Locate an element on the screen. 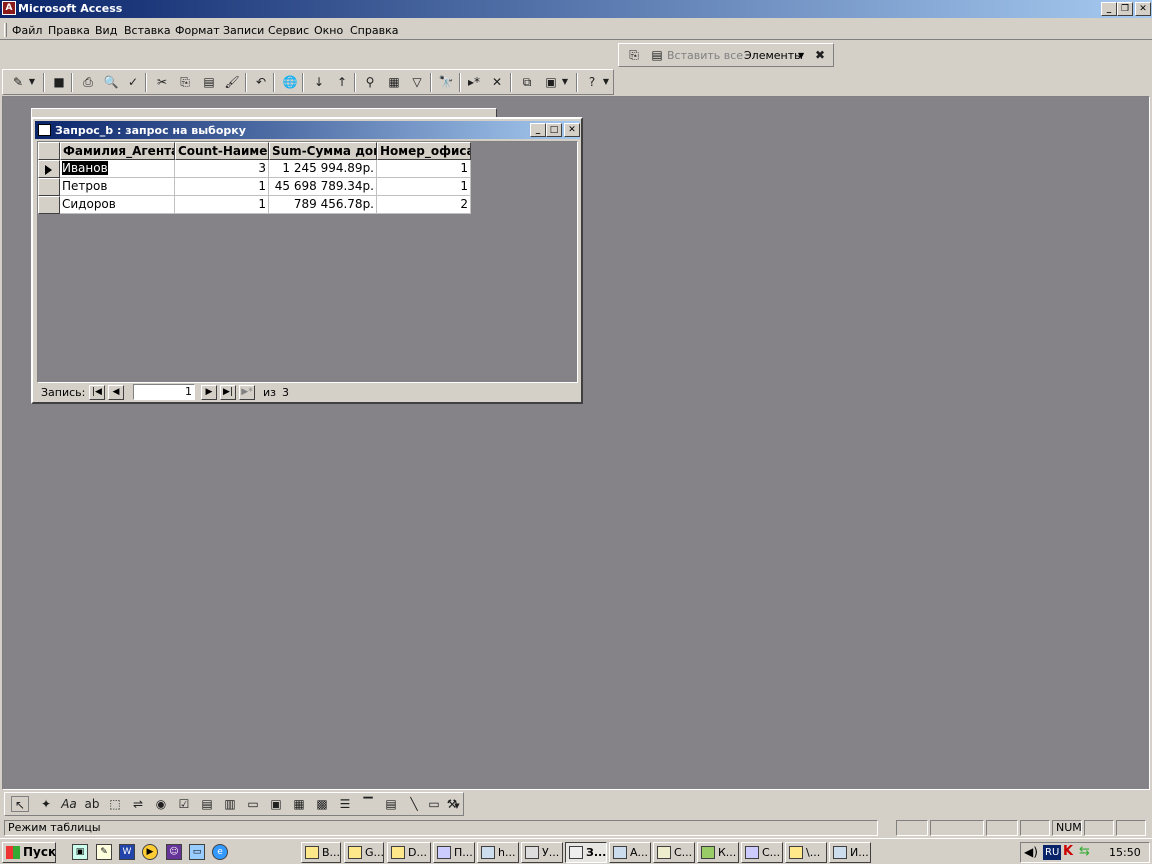 The image size is (1152, 864). volume-icon: ◀) is located at coordinates (1031, 852).